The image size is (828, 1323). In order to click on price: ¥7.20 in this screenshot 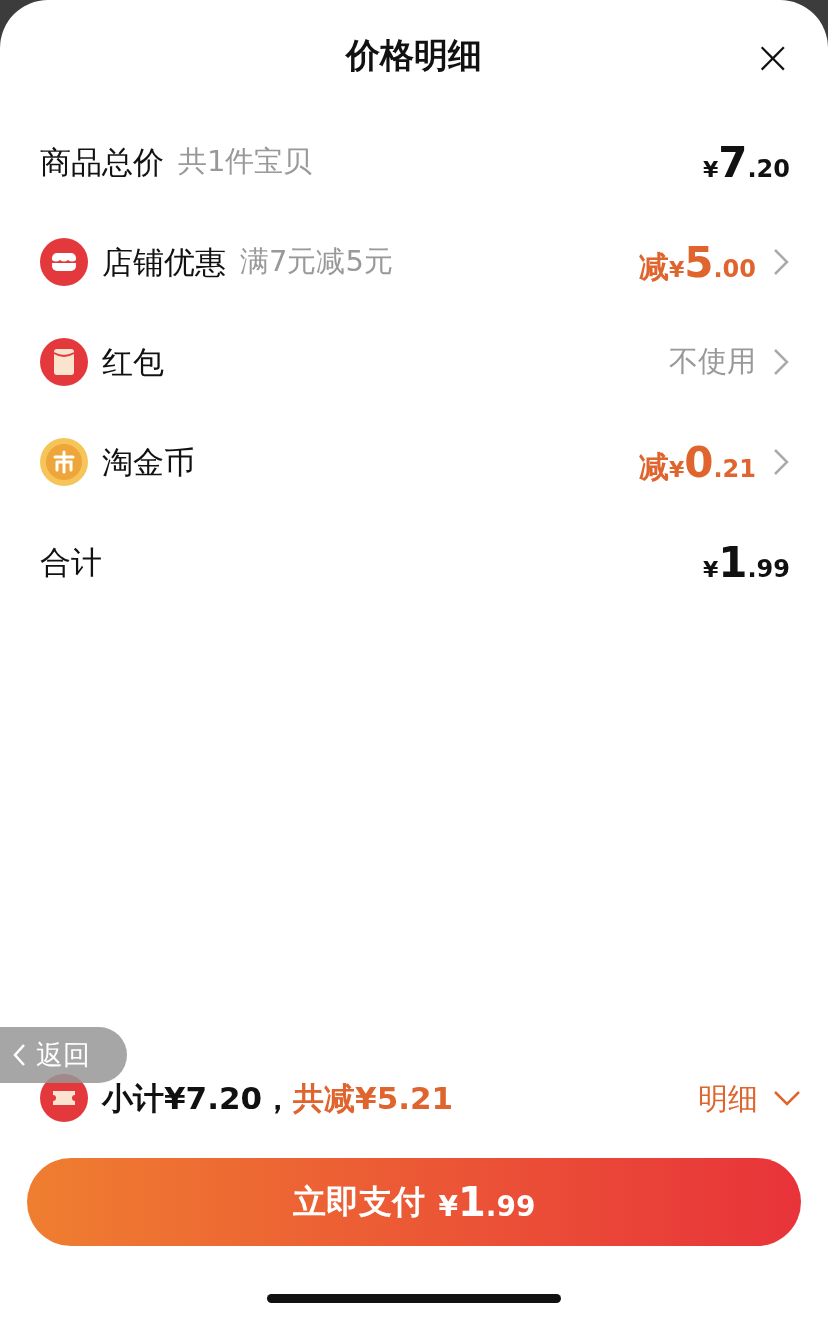, I will do `click(746, 162)`.